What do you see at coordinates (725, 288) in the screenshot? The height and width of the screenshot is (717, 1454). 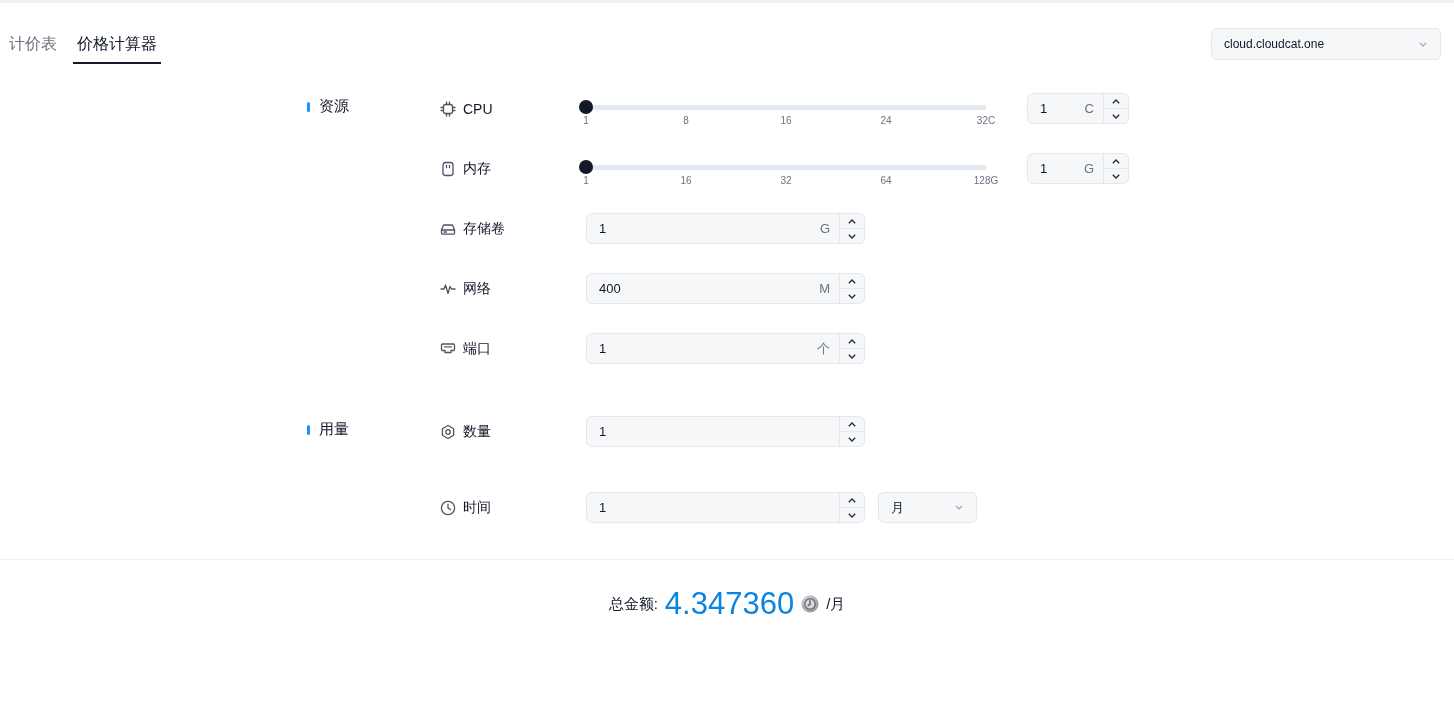 I see `number-input: 400 M` at bounding box center [725, 288].